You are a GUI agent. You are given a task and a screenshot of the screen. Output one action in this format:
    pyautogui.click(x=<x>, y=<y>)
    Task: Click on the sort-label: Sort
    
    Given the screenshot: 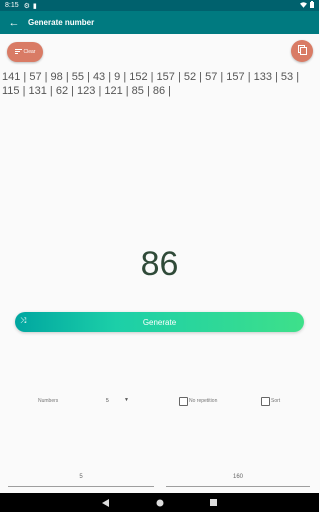 What is the action you would take?
    pyautogui.click(x=276, y=401)
    